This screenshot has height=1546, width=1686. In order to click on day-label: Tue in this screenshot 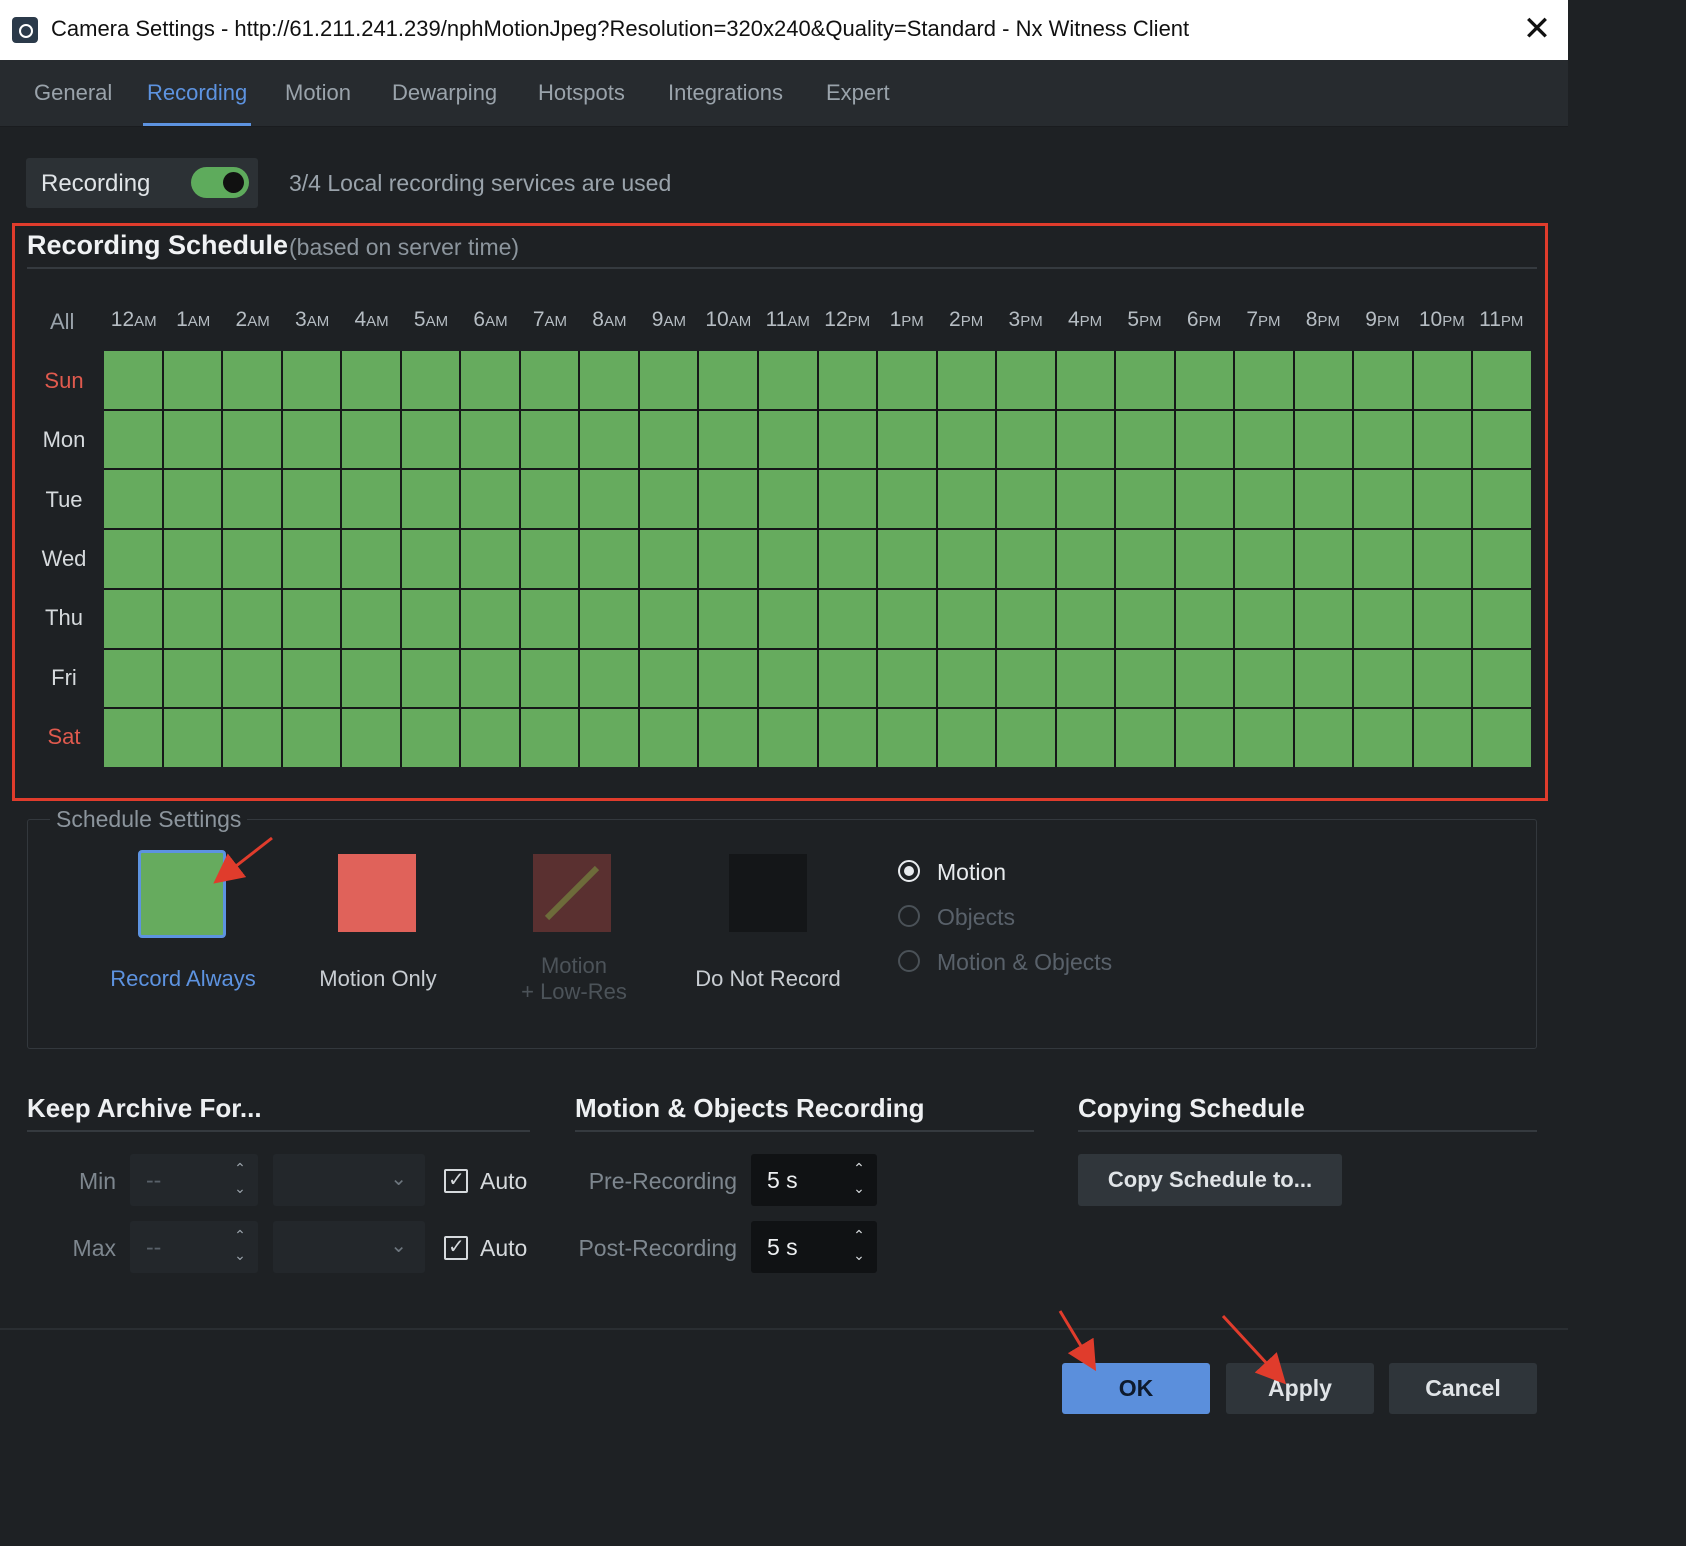, I will do `click(64, 500)`.